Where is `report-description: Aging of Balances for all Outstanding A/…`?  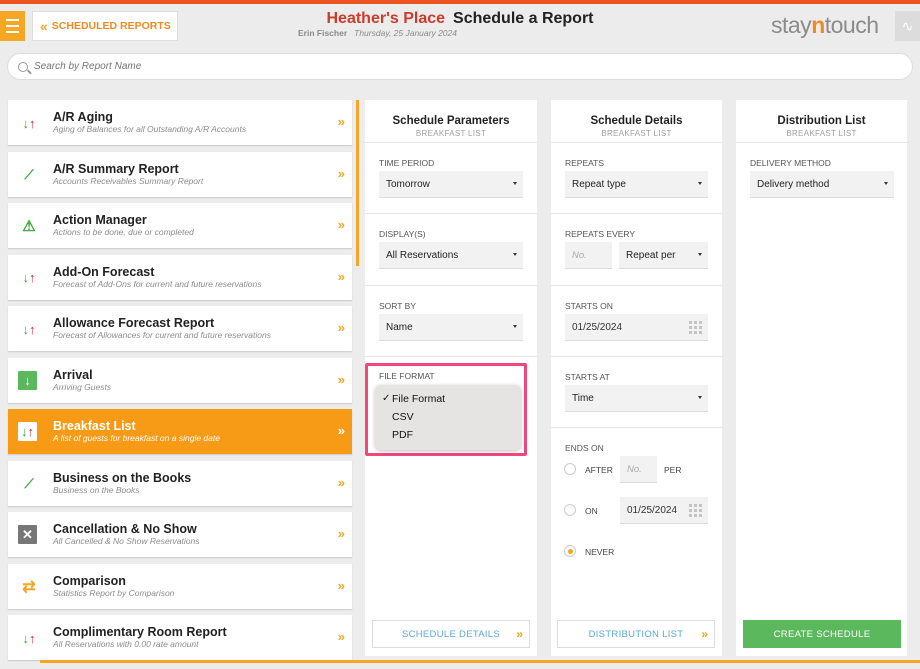 report-description: Aging of Balances for all Outstanding A/… is located at coordinates (150, 129).